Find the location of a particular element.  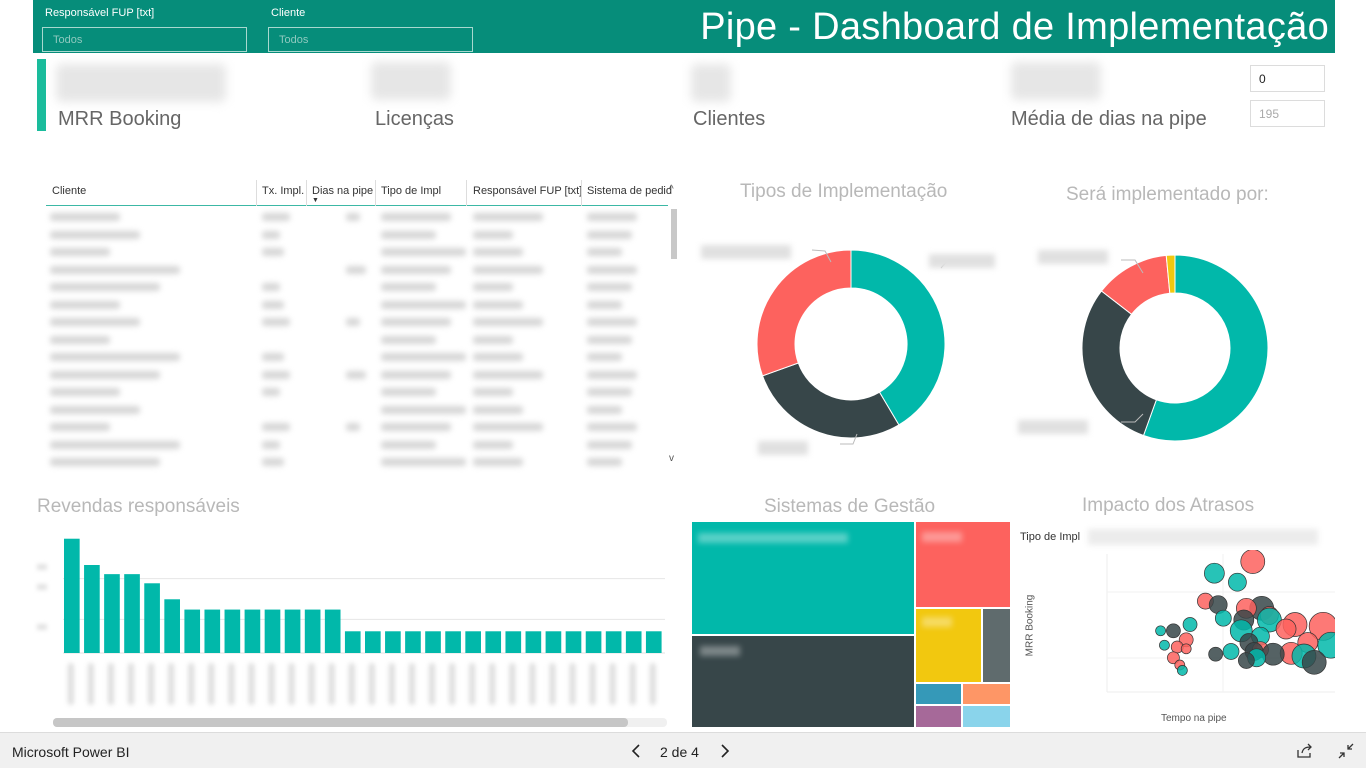

column-header-cliente: Cliente is located at coordinates (69, 191).